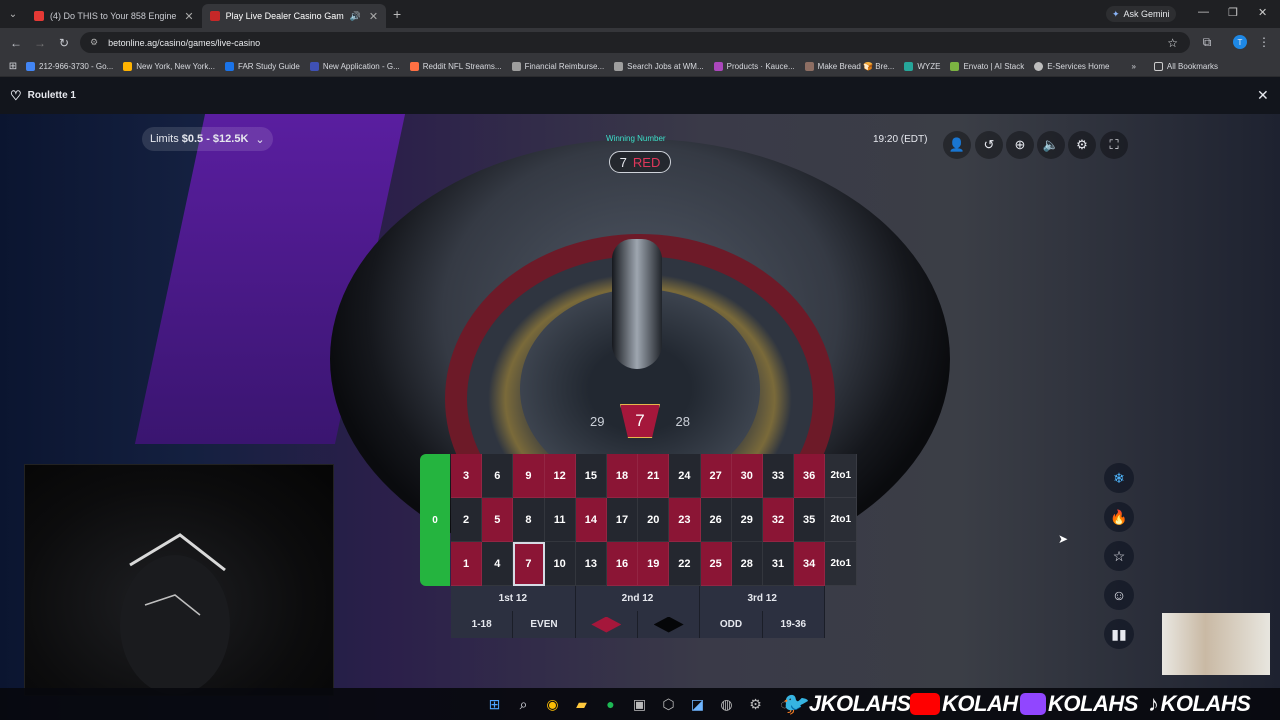  Describe the element at coordinates (685, 564) in the screenshot. I see `bet-cell-22: 22` at that location.